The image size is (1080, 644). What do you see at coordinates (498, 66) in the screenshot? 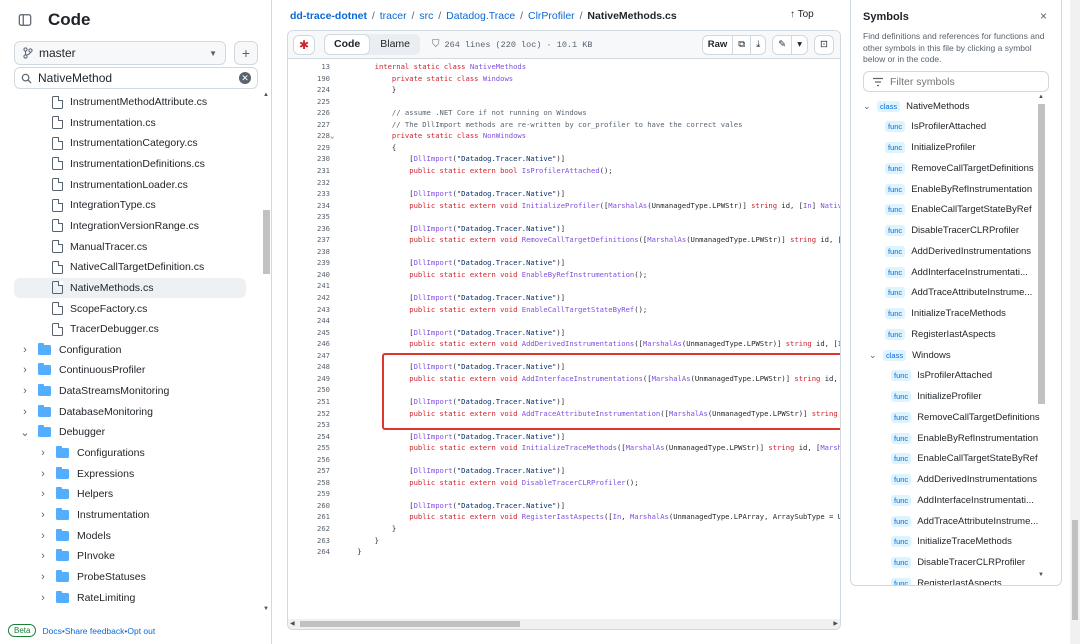
I see `code-token: NativeMethods` at bounding box center [498, 66].